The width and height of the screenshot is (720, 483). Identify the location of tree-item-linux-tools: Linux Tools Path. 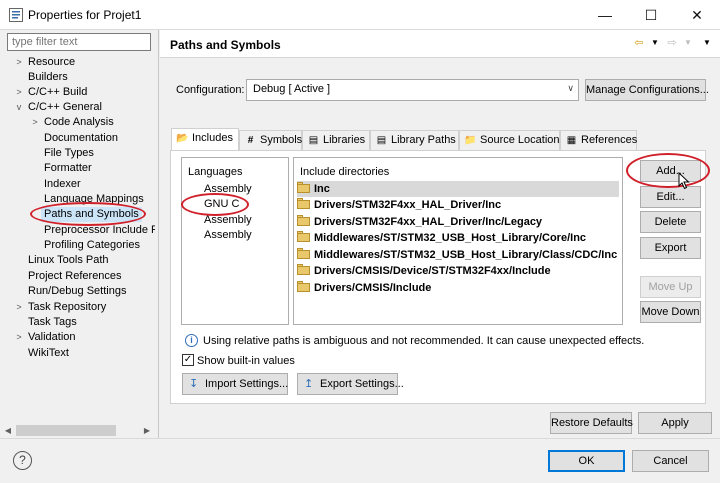
(68, 260).